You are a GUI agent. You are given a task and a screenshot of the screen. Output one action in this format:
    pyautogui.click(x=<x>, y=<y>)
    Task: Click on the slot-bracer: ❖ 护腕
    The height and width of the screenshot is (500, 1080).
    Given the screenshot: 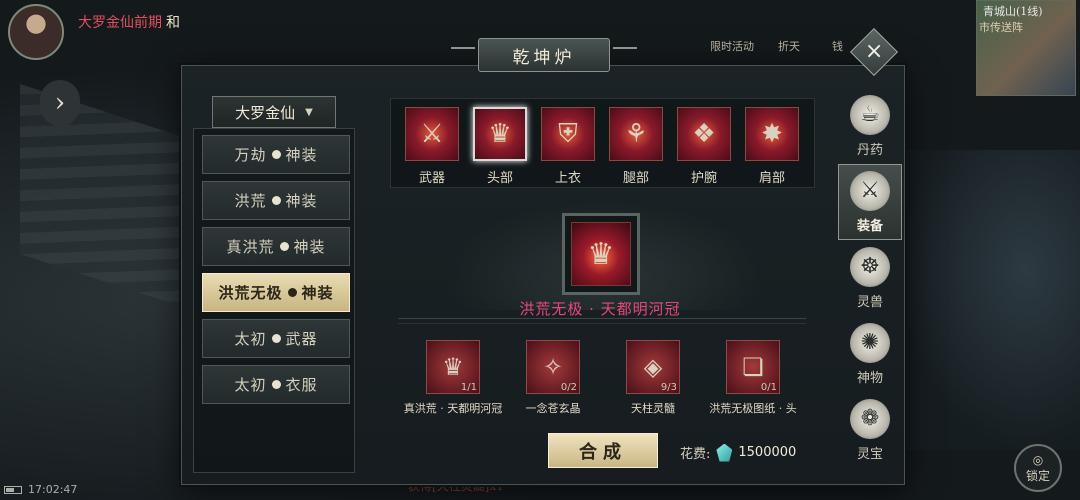 What is the action you would take?
    pyautogui.click(x=704, y=146)
    